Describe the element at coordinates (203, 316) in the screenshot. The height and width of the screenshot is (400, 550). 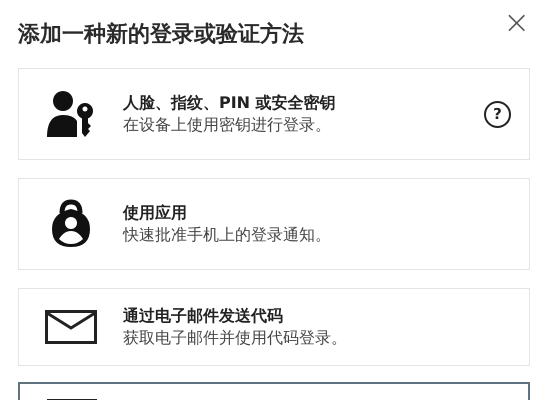
I see `option-title: 通过电子邮件发送代码` at that location.